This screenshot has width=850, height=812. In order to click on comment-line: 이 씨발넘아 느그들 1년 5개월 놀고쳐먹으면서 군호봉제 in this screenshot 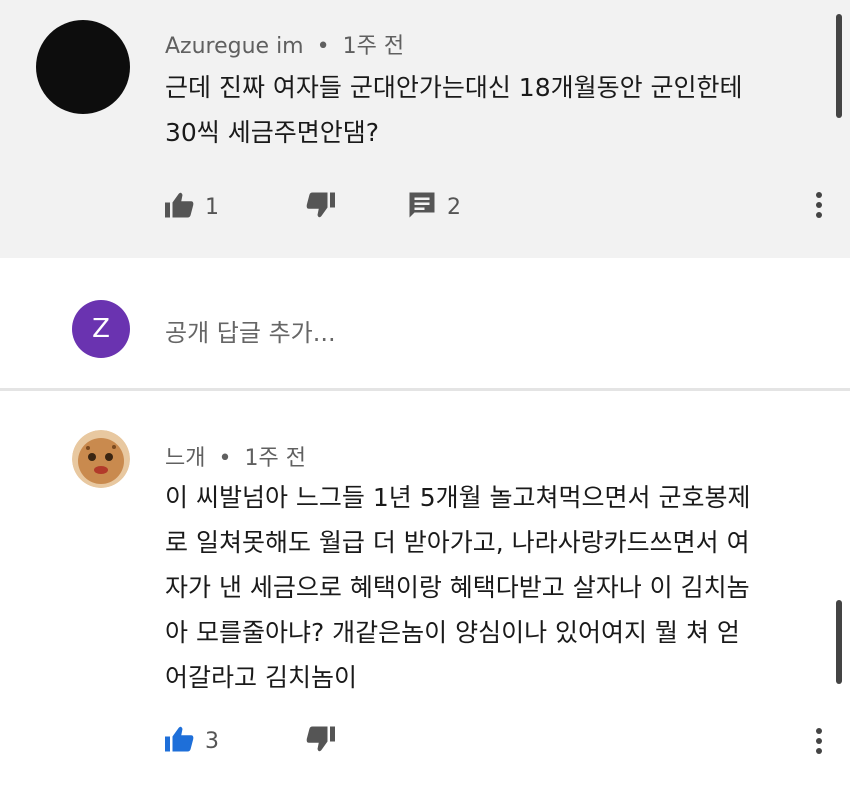, I will do `click(458, 497)`.